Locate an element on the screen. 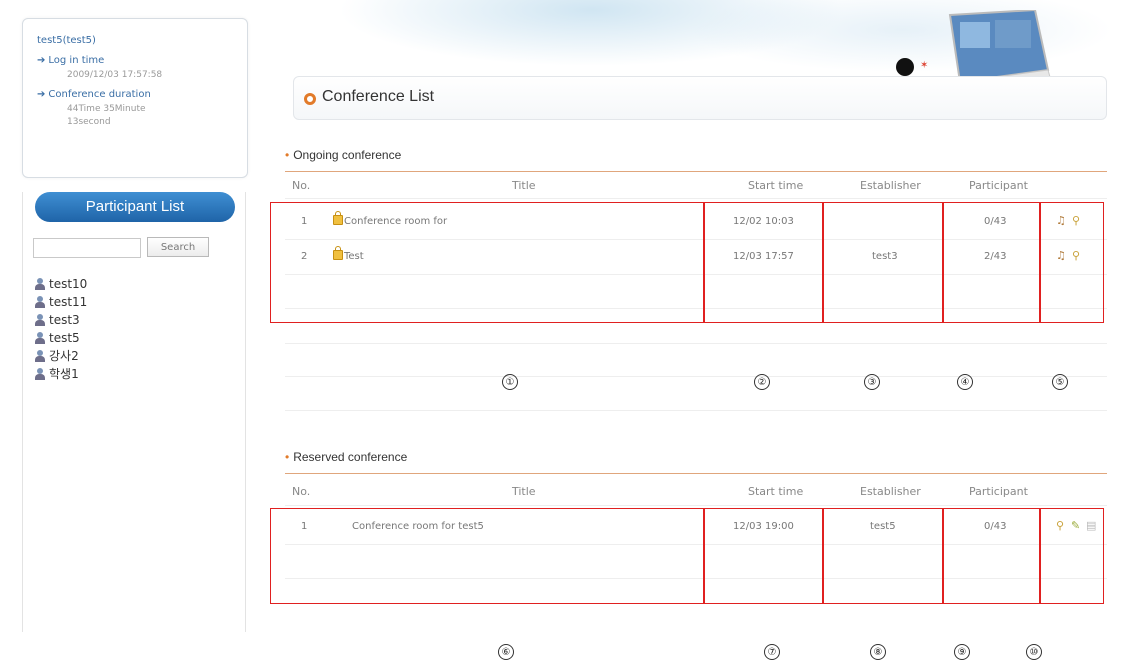 This screenshot has height=666, width=1123. conference-duration-value-2: 13second is located at coordinates (89, 122).